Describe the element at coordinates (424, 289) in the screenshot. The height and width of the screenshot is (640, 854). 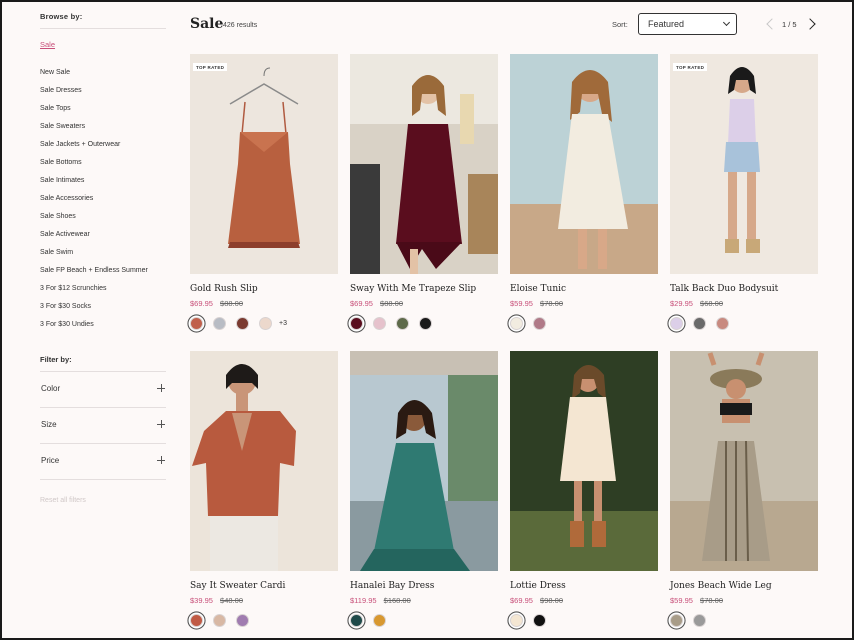
I see `product-name: Sway With Me Trapeze Slip` at that location.